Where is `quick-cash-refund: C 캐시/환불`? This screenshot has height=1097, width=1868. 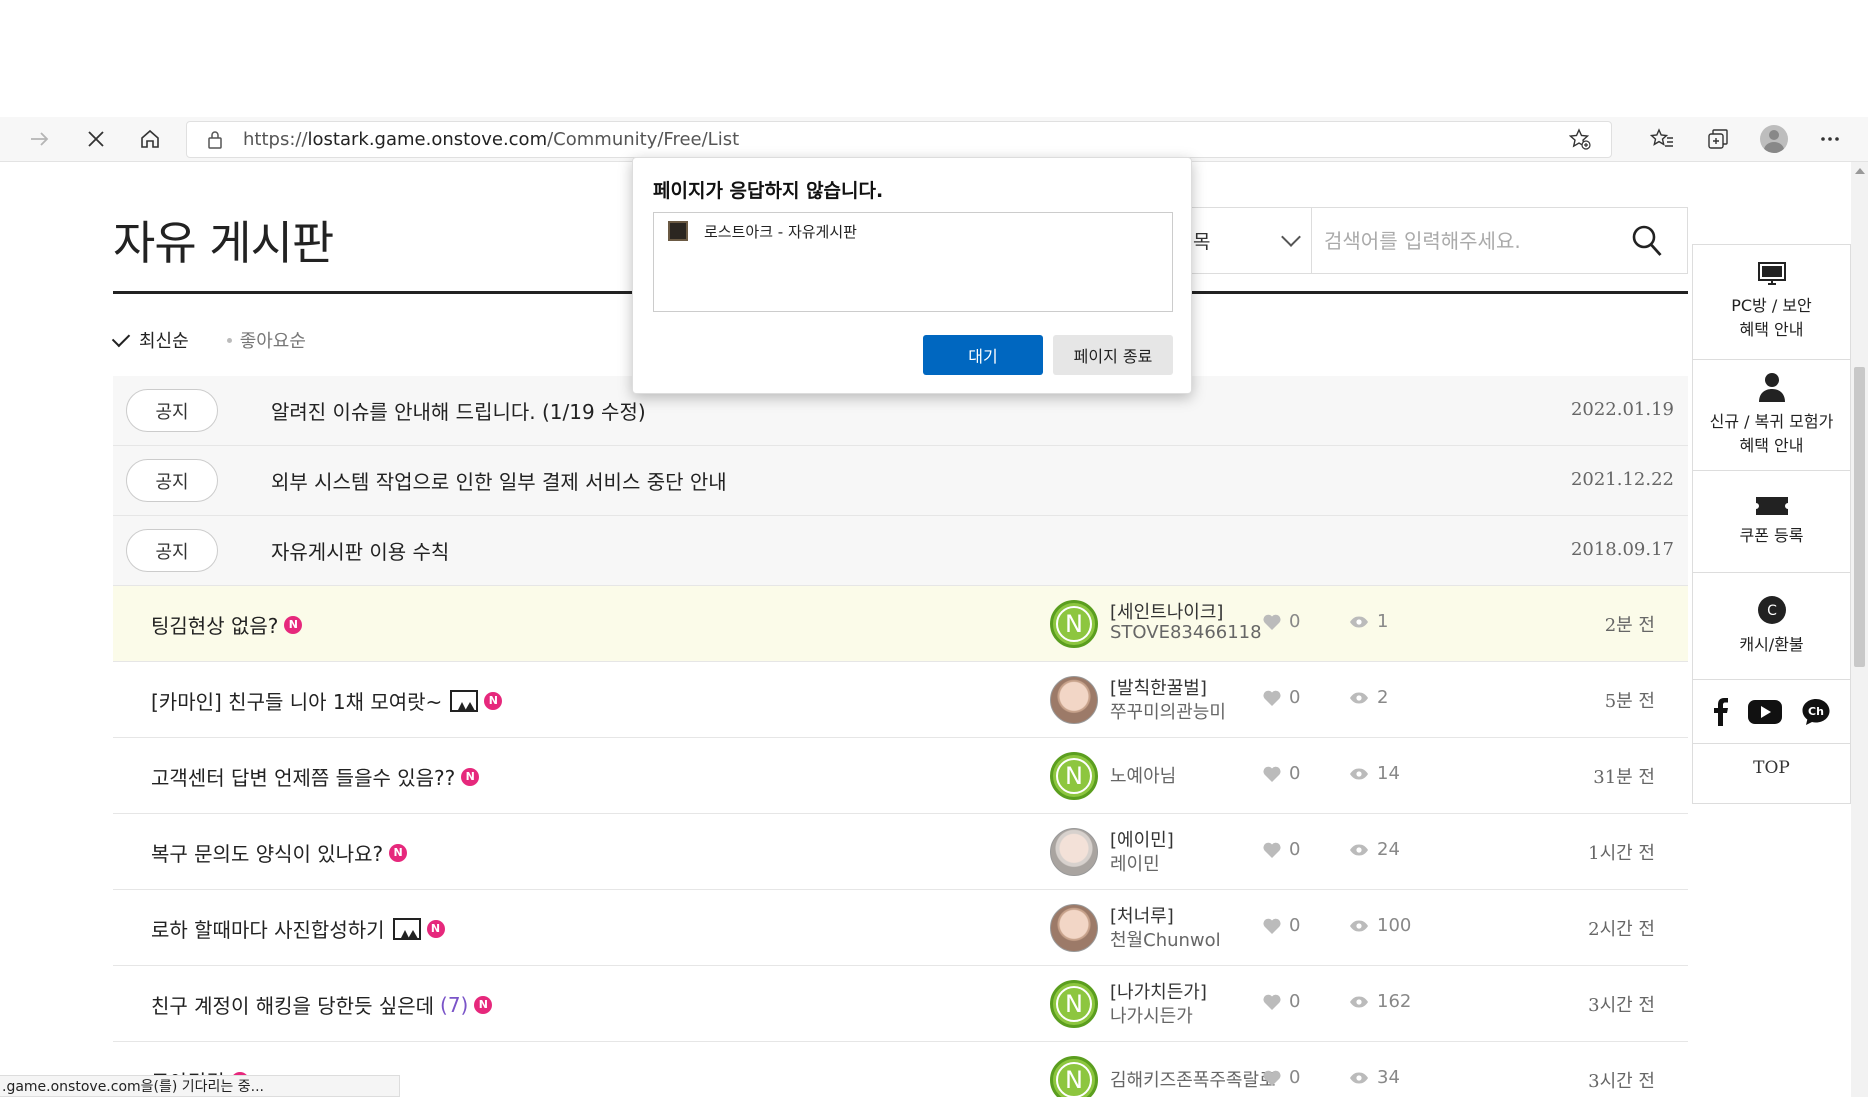 quick-cash-refund: C 캐시/환불 is located at coordinates (1771, 626).